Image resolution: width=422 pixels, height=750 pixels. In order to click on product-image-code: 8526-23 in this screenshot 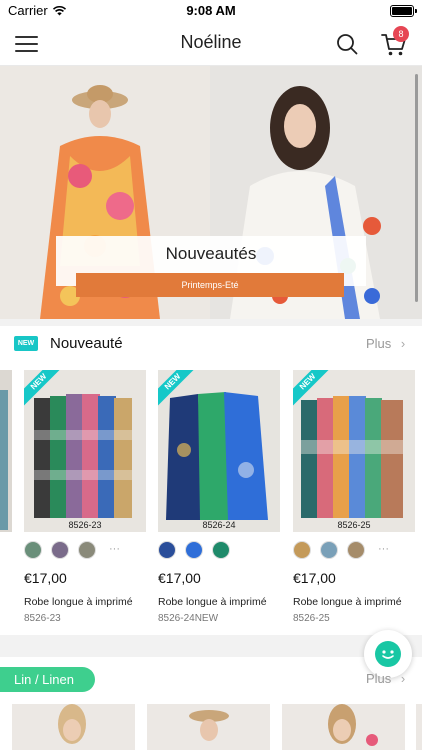, I will do `click(85, 525)`.